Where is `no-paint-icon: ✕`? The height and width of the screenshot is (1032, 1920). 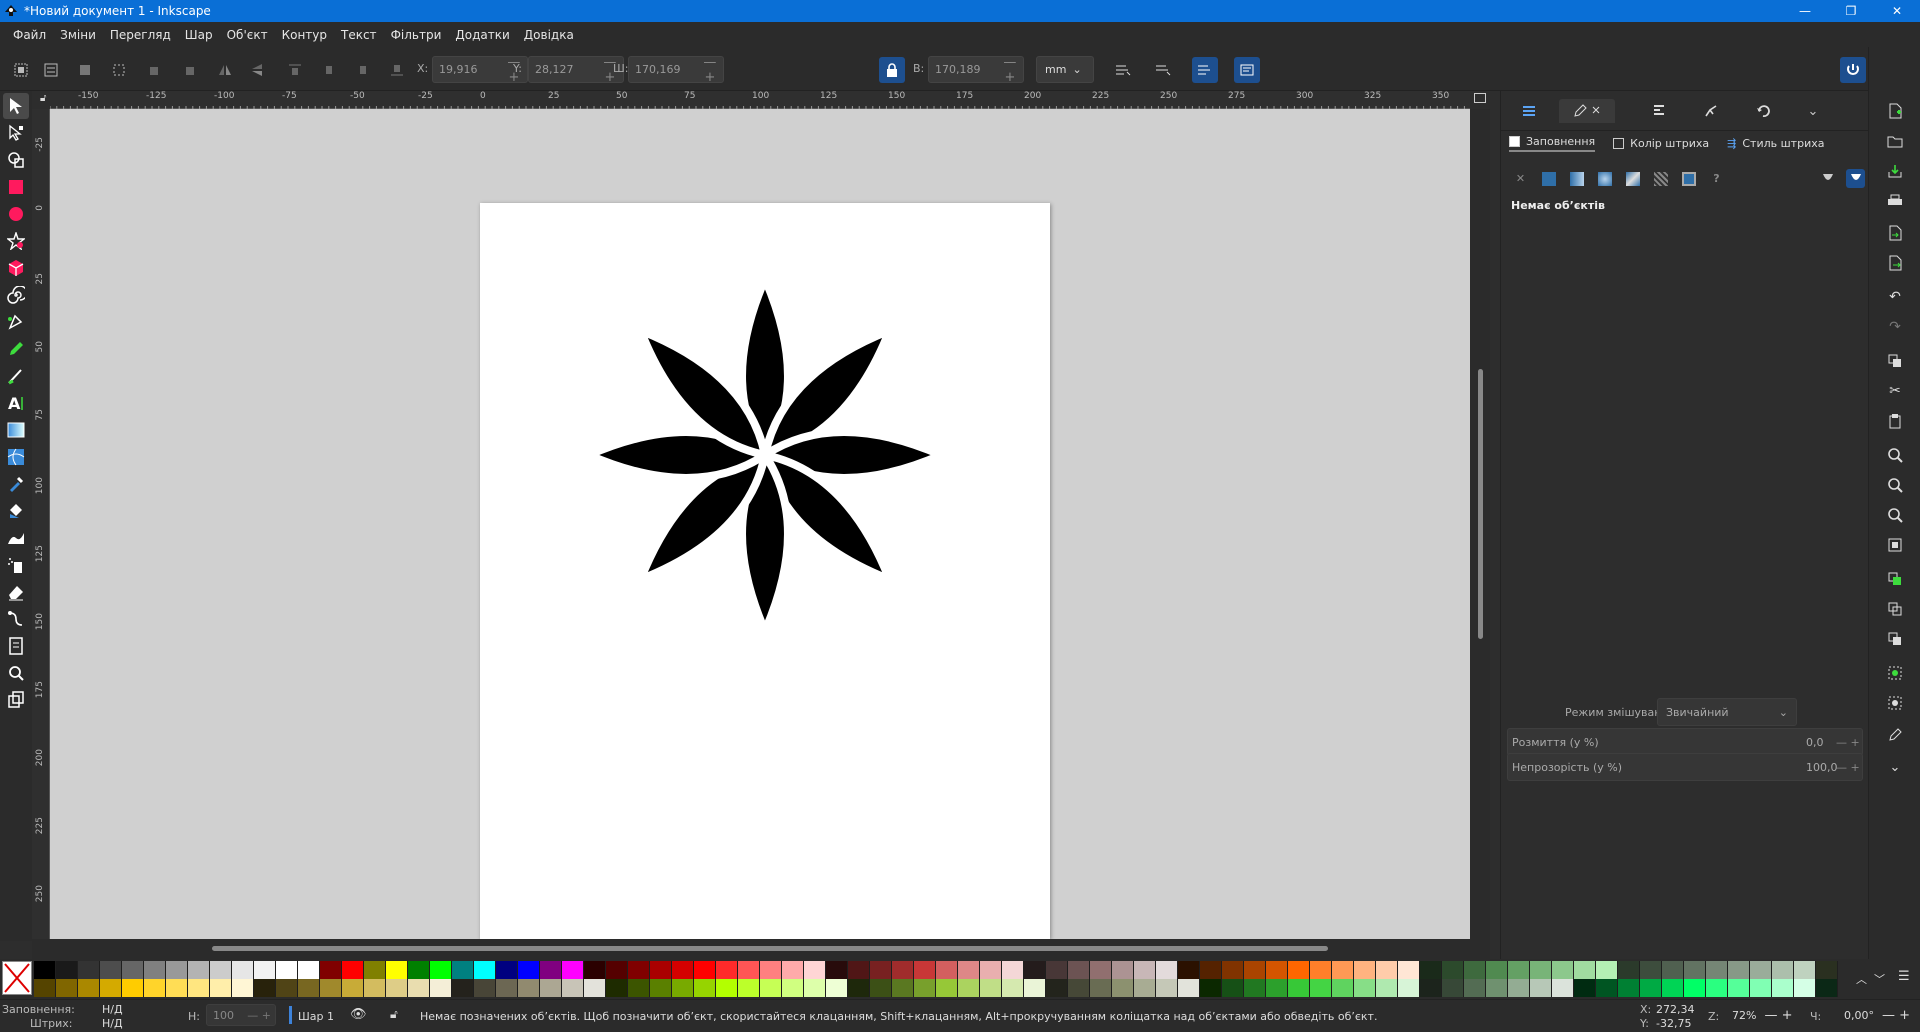 no-paint-icon: ✕ is located at coordinates (1520, 178).